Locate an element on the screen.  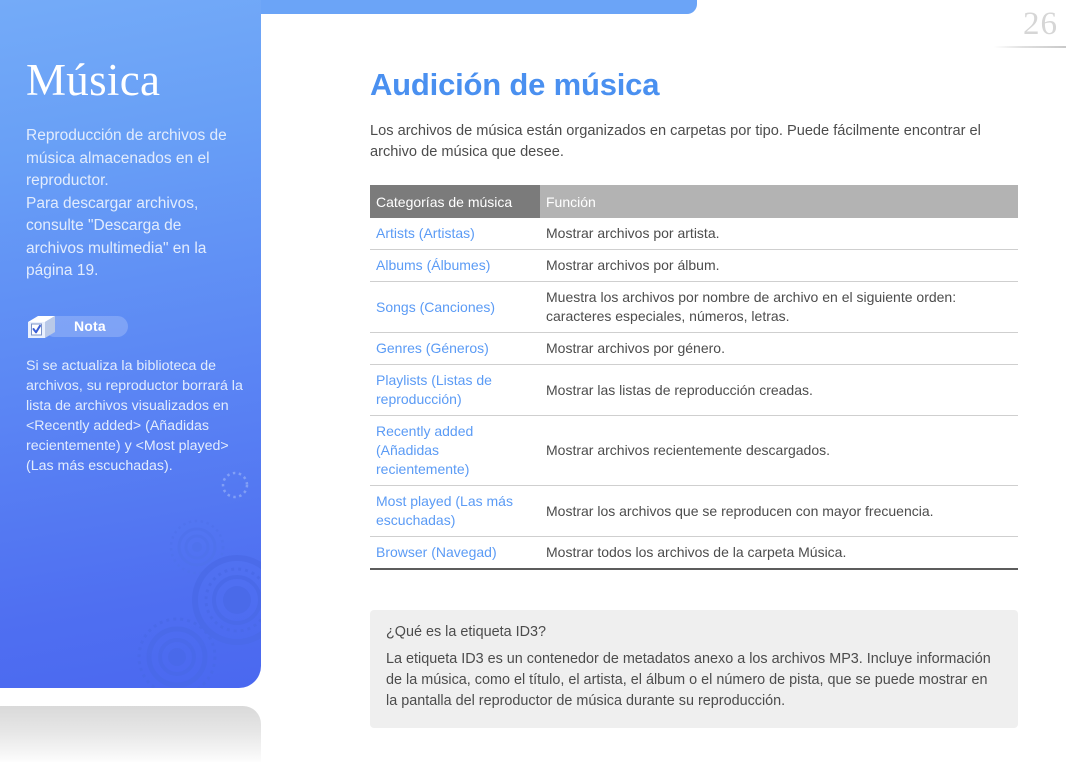
table-header-row: Categorías de música Función is located at coordinates (694, 201).